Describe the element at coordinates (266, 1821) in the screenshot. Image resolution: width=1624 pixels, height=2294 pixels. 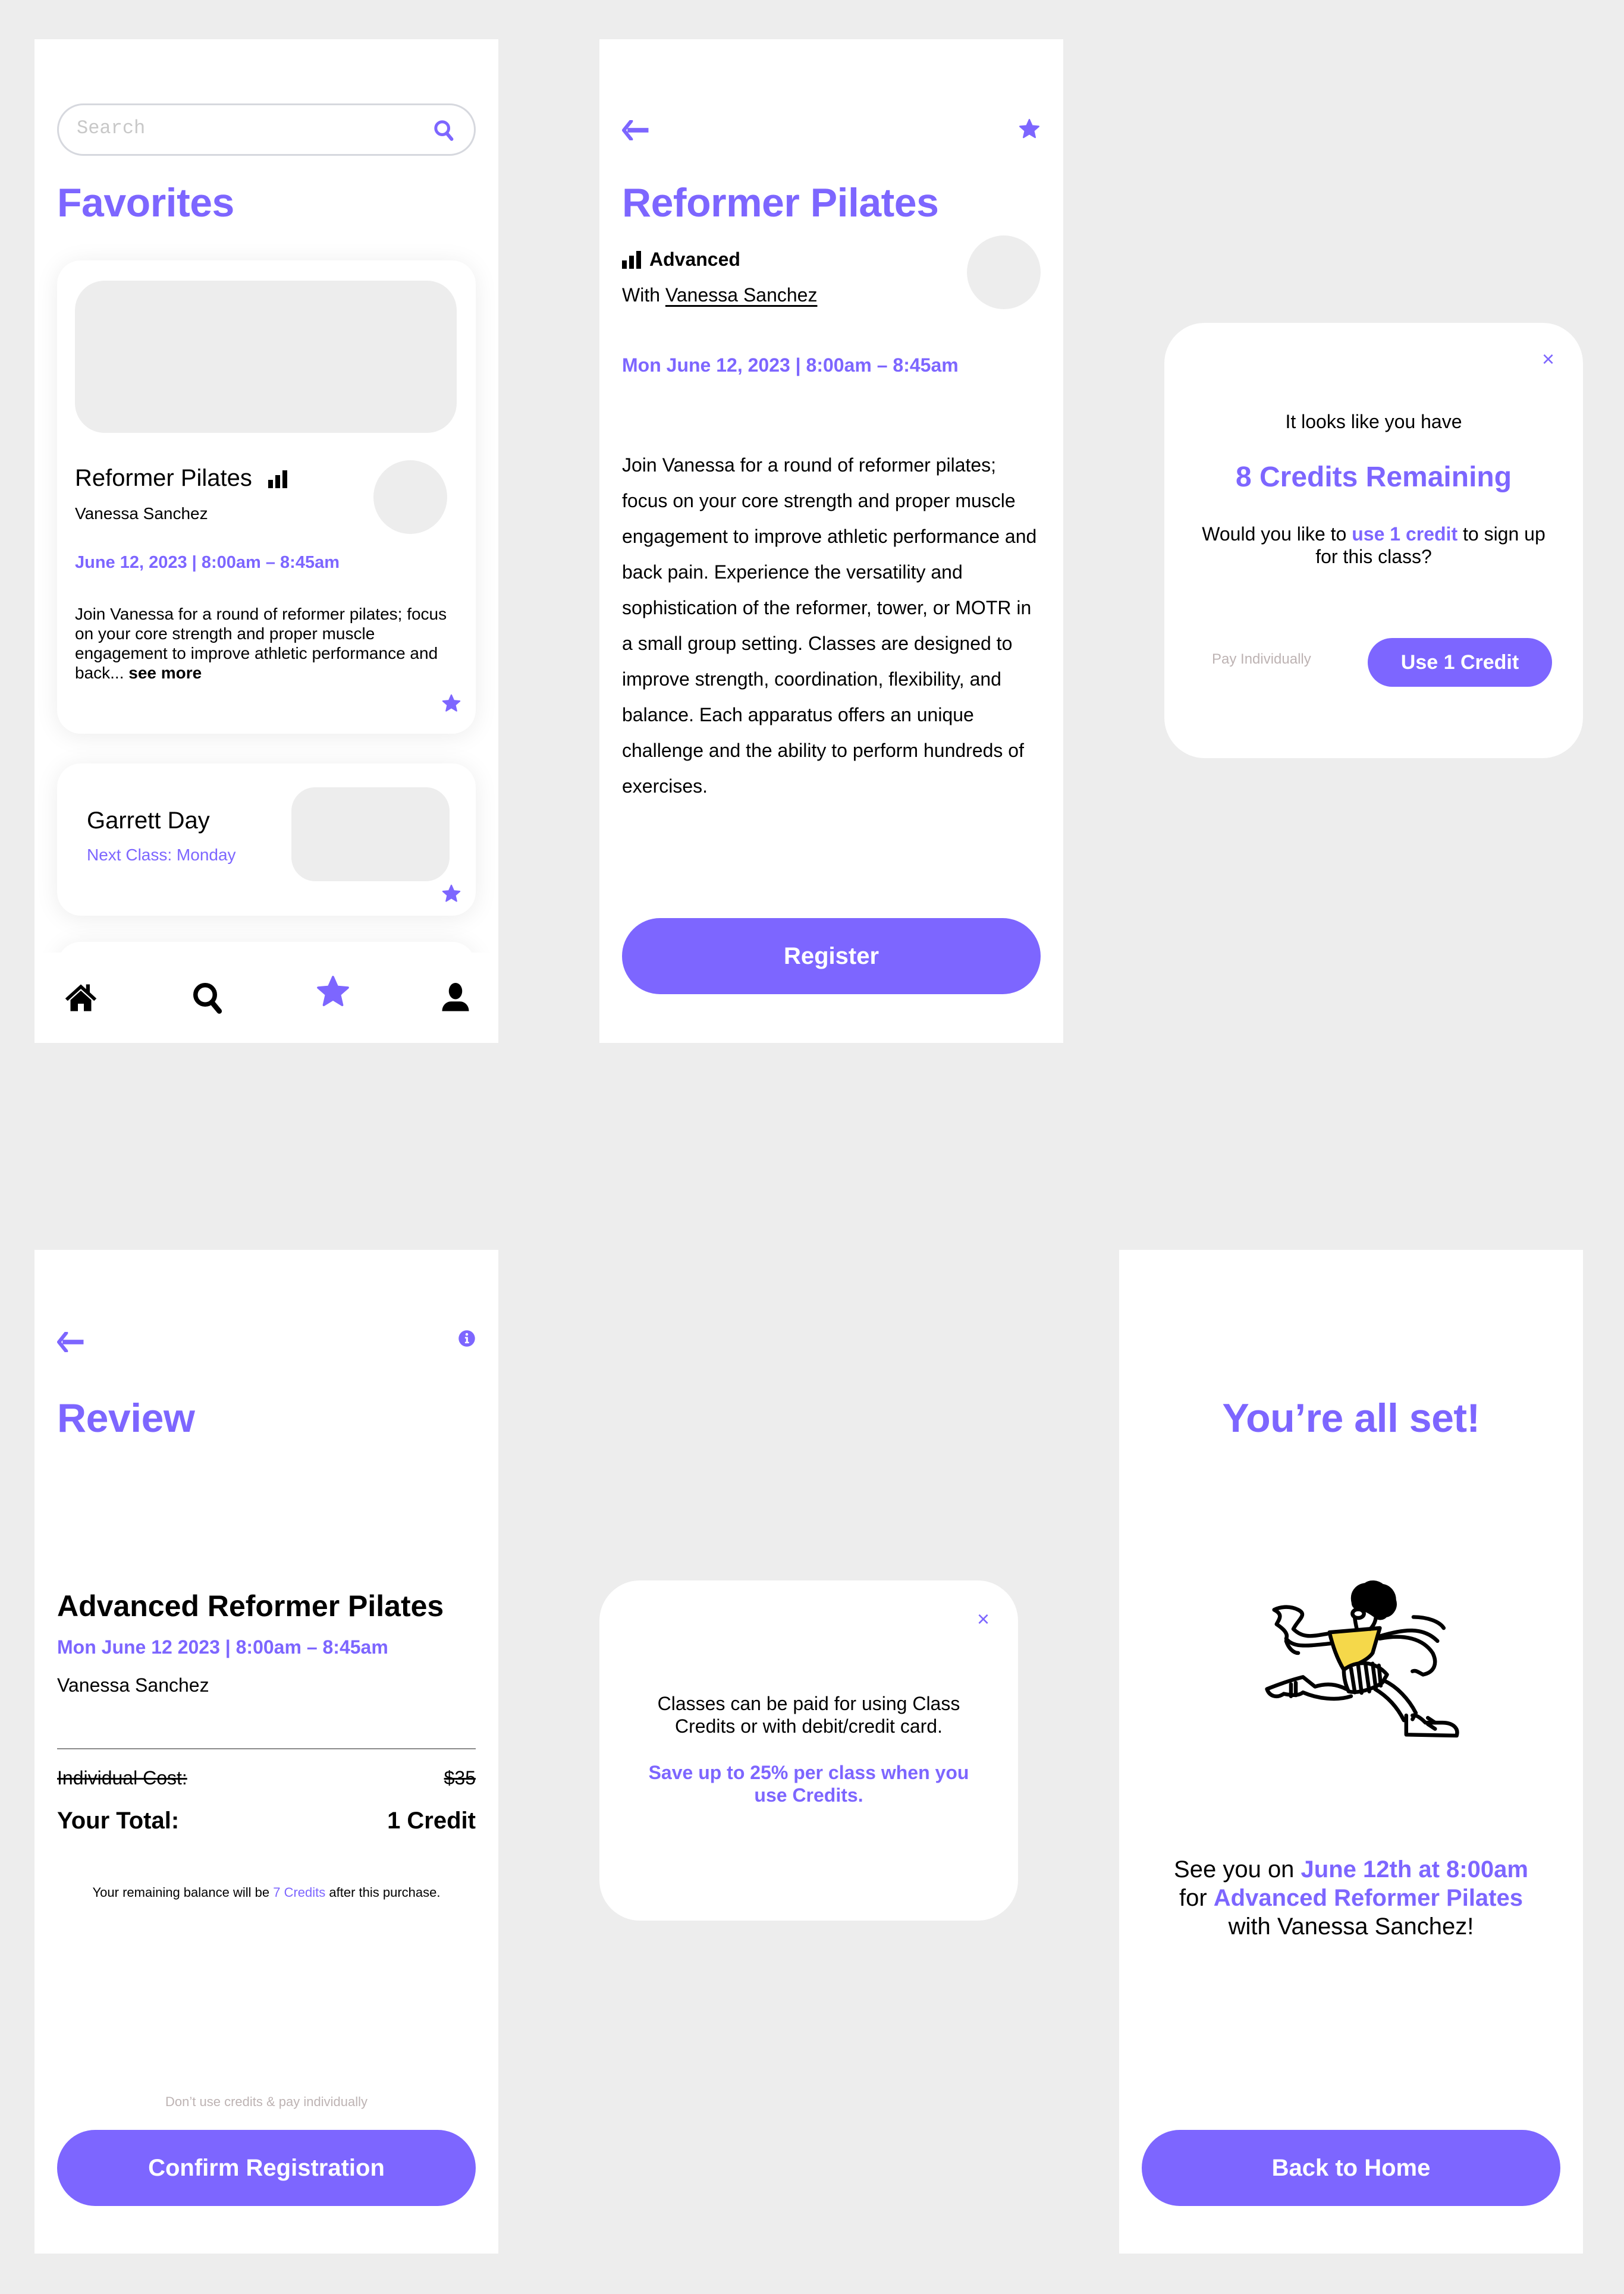
I see `total-row: Your Total: 1 Credit` at that location.